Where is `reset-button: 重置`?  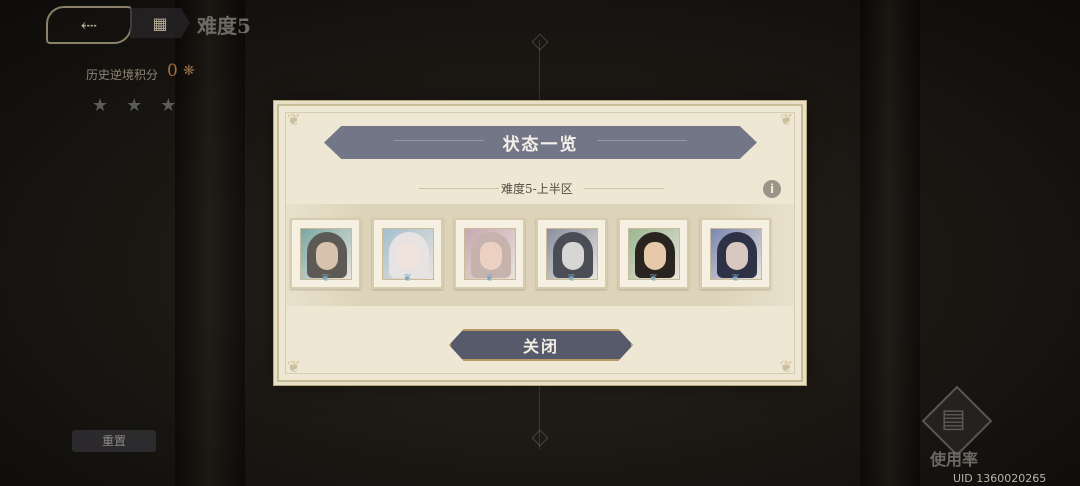 reset-button: 重置 is located at coordinates (114, 441).